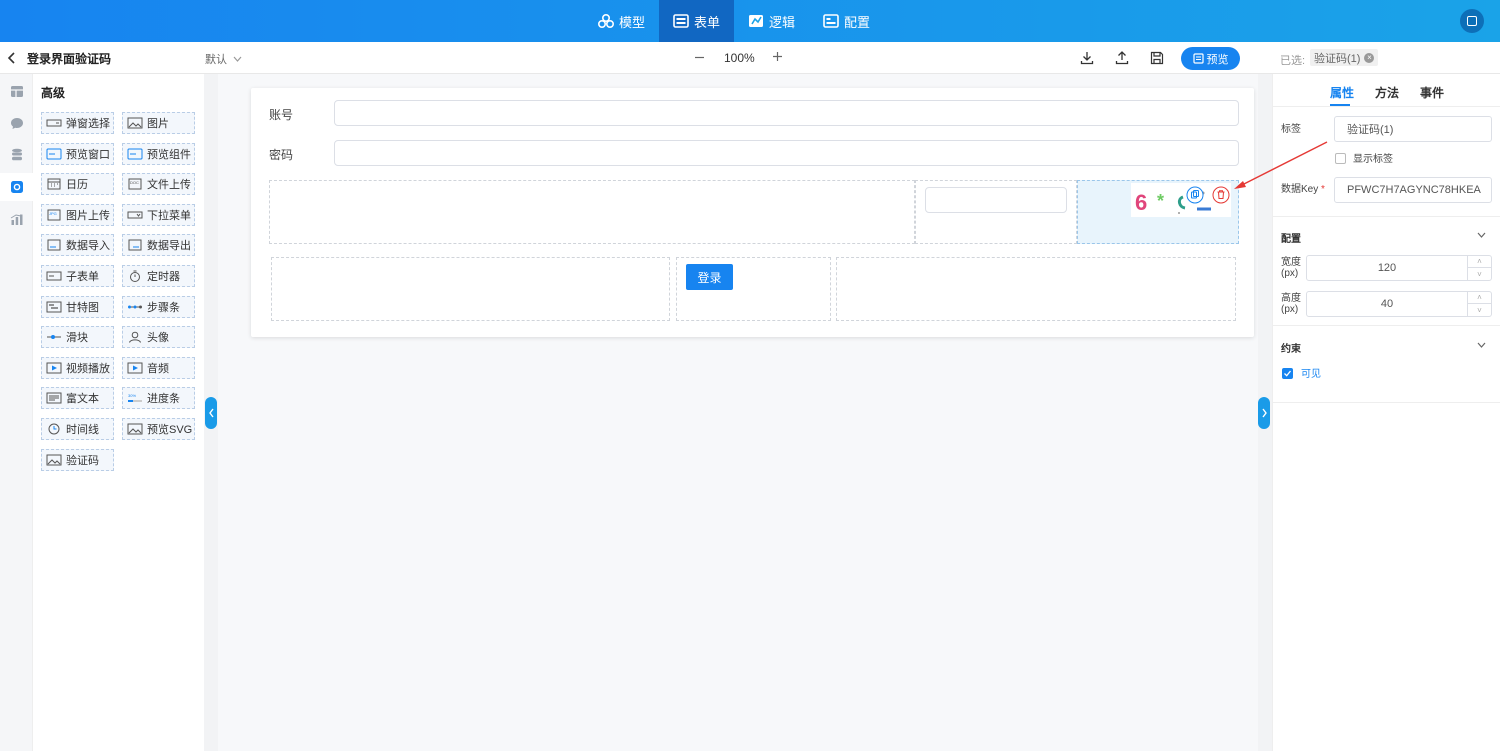 The width and height of the screenshot is (1500, 751). What do you see at coordinates (1195, 195) in the screenshot?
I see `copy-icon` at bounding box center [1195, 195].